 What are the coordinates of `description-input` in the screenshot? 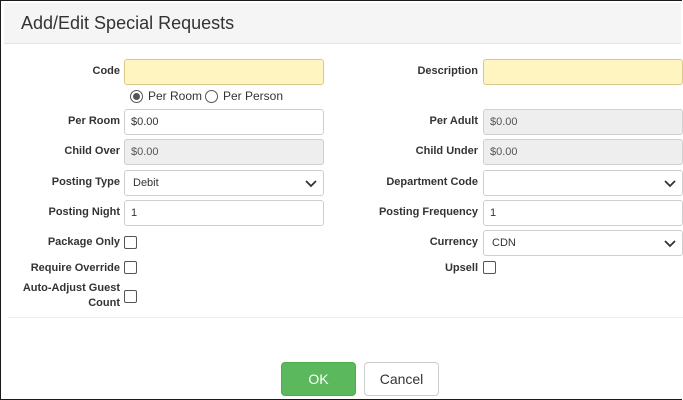 It's located at (583, 72).